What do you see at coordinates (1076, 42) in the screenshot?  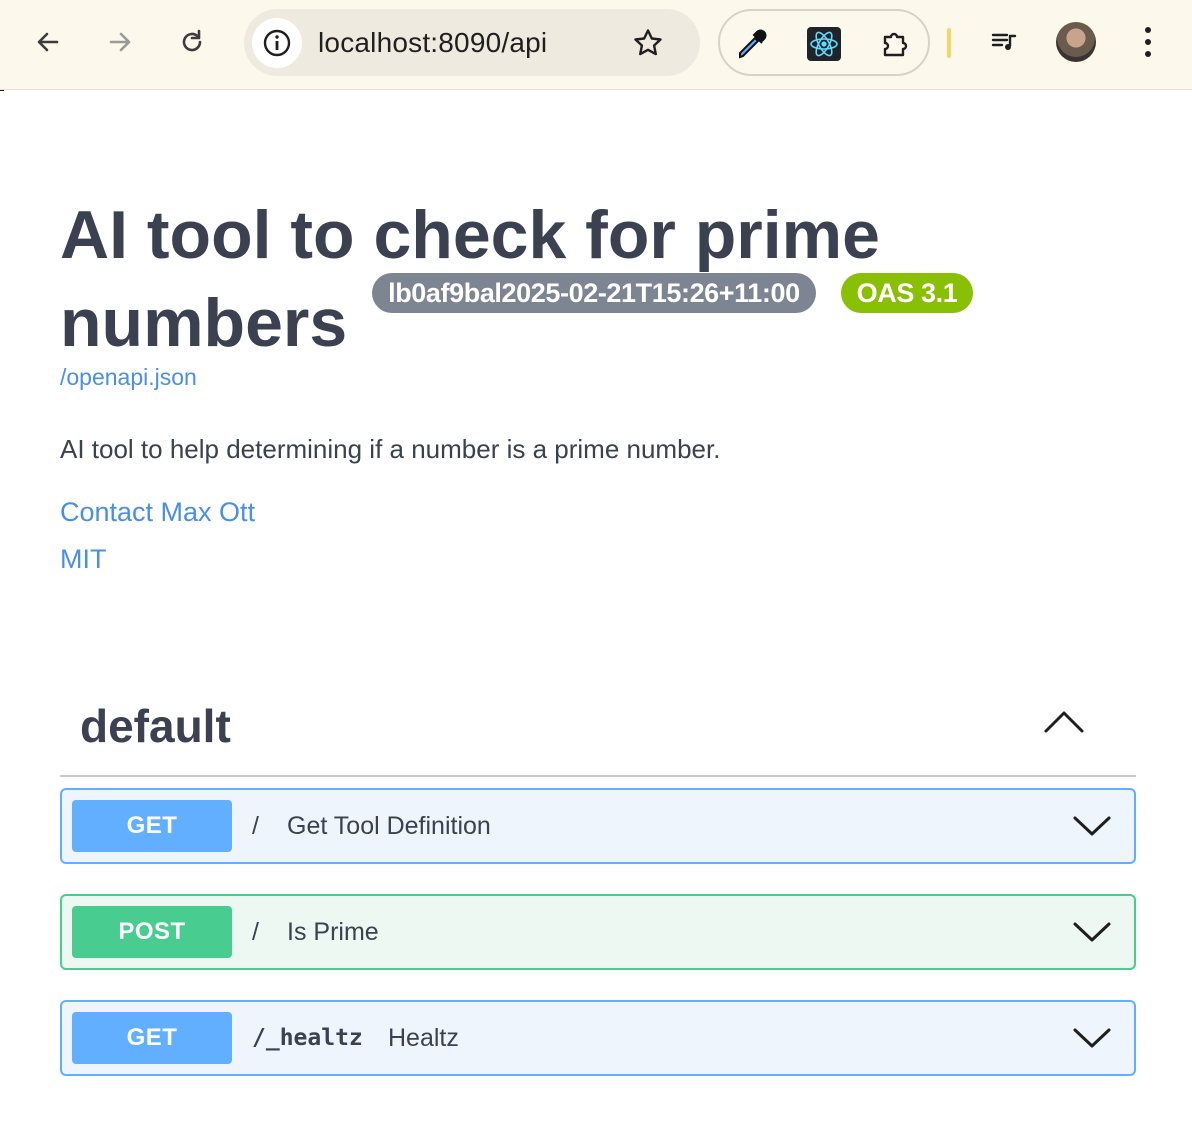 I see `avatar` at bounding box center [1076, 42].